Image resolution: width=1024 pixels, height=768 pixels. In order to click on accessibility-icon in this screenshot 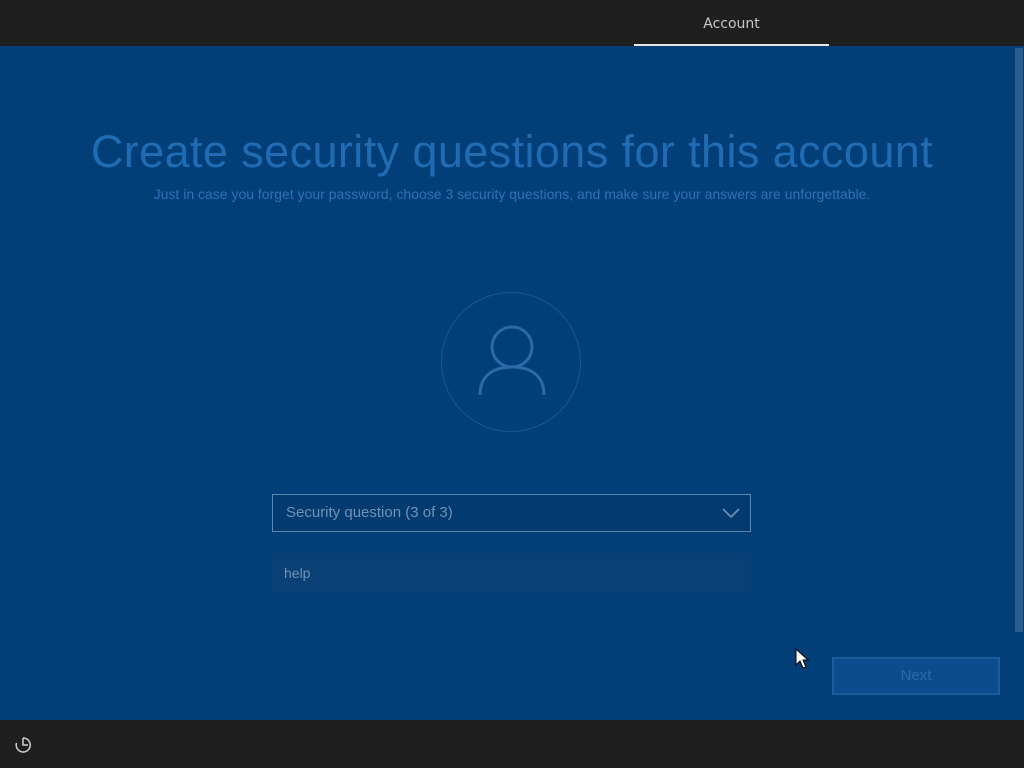, I will do `click(23, 745)`.